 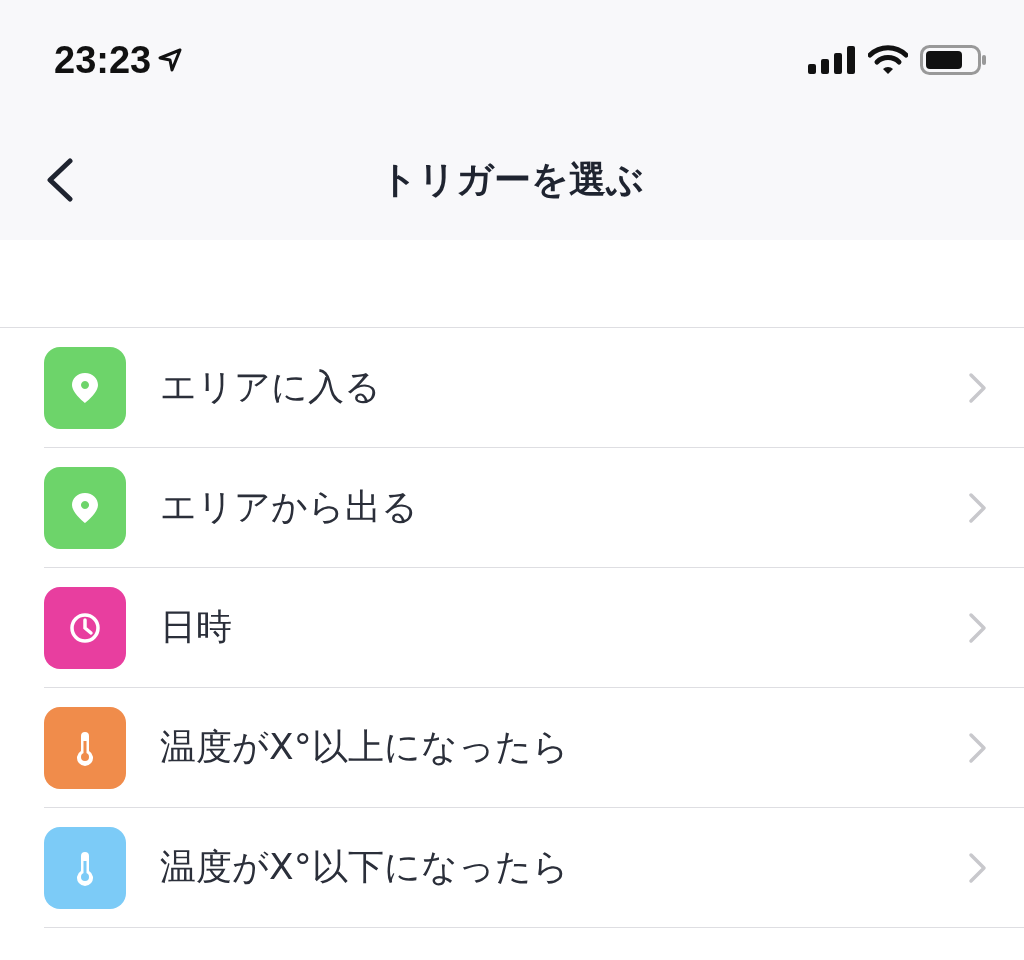 What do you see at coordinates (888, 60) in the screenshot?
I see `wifi-icon` at bounding box center [888, 60].